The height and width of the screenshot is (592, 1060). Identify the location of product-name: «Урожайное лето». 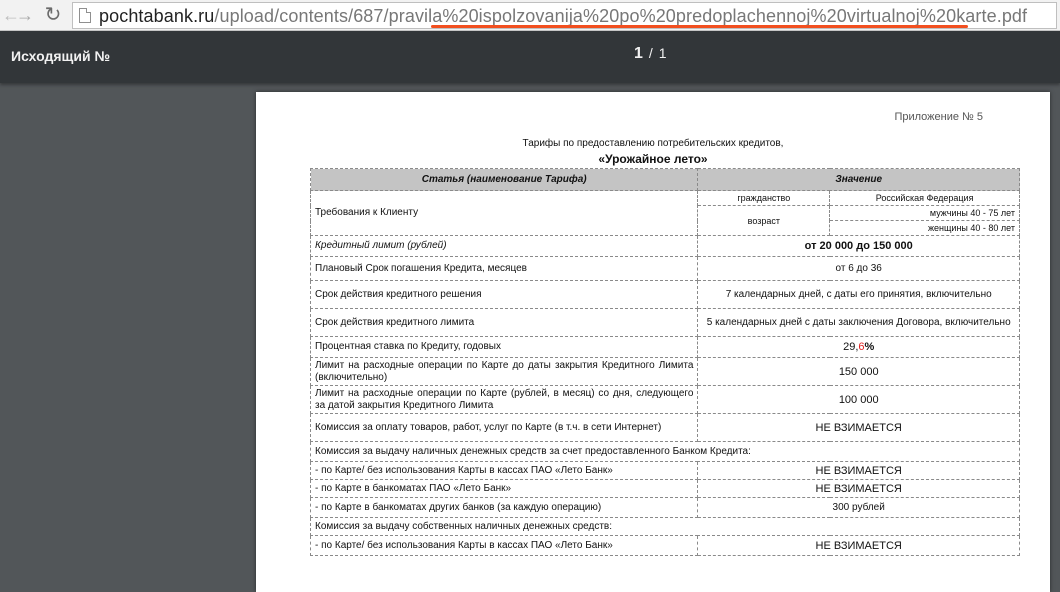
(653, 159).